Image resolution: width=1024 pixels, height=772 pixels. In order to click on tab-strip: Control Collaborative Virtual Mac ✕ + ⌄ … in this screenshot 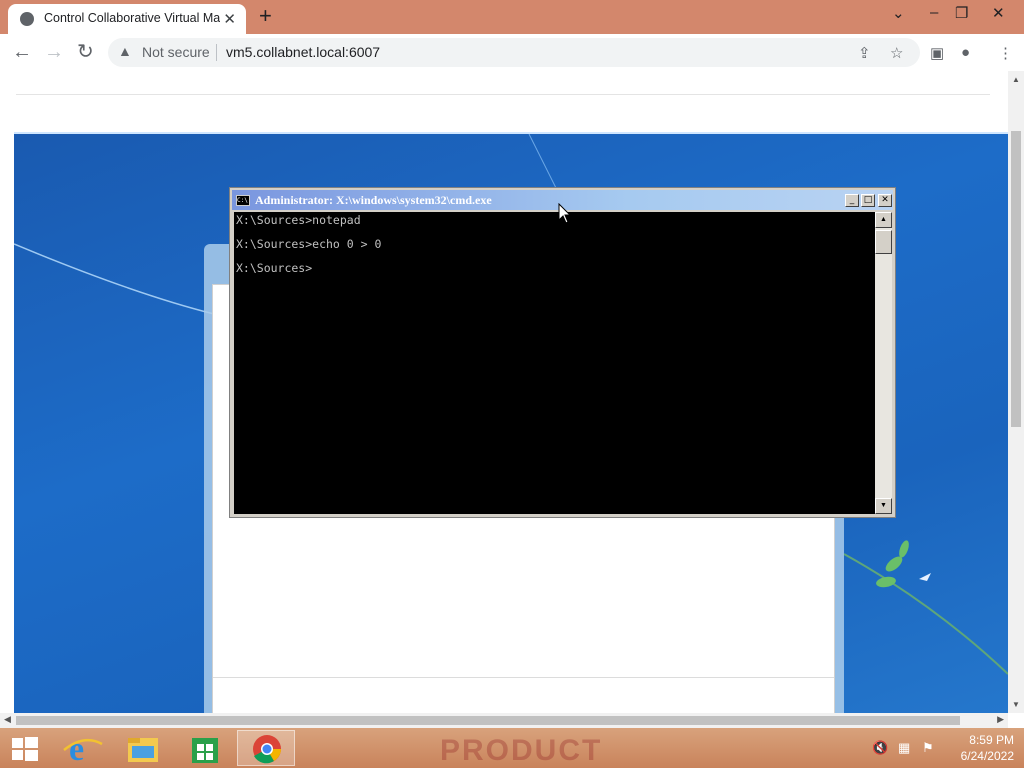, I will do `click(512, 17)`.